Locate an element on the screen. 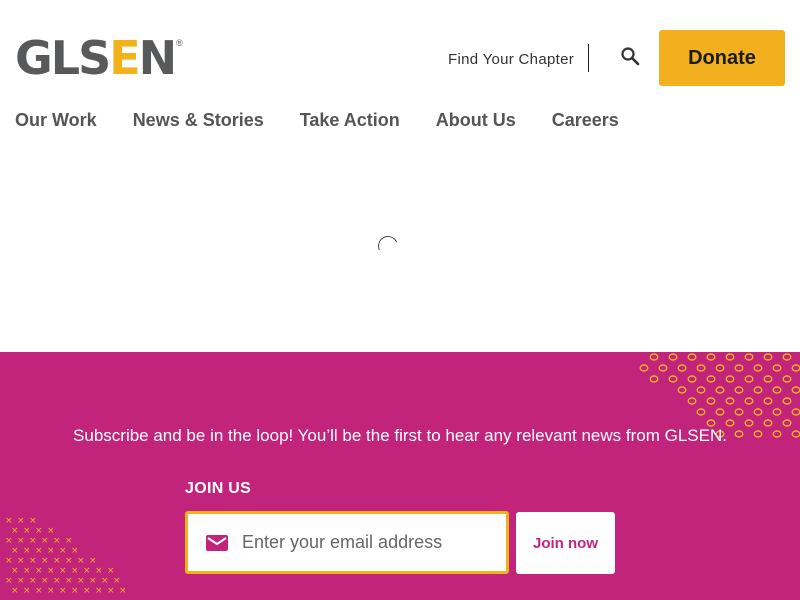  glsen-logo: GLSEN ® is located at coordinates (99, 58).